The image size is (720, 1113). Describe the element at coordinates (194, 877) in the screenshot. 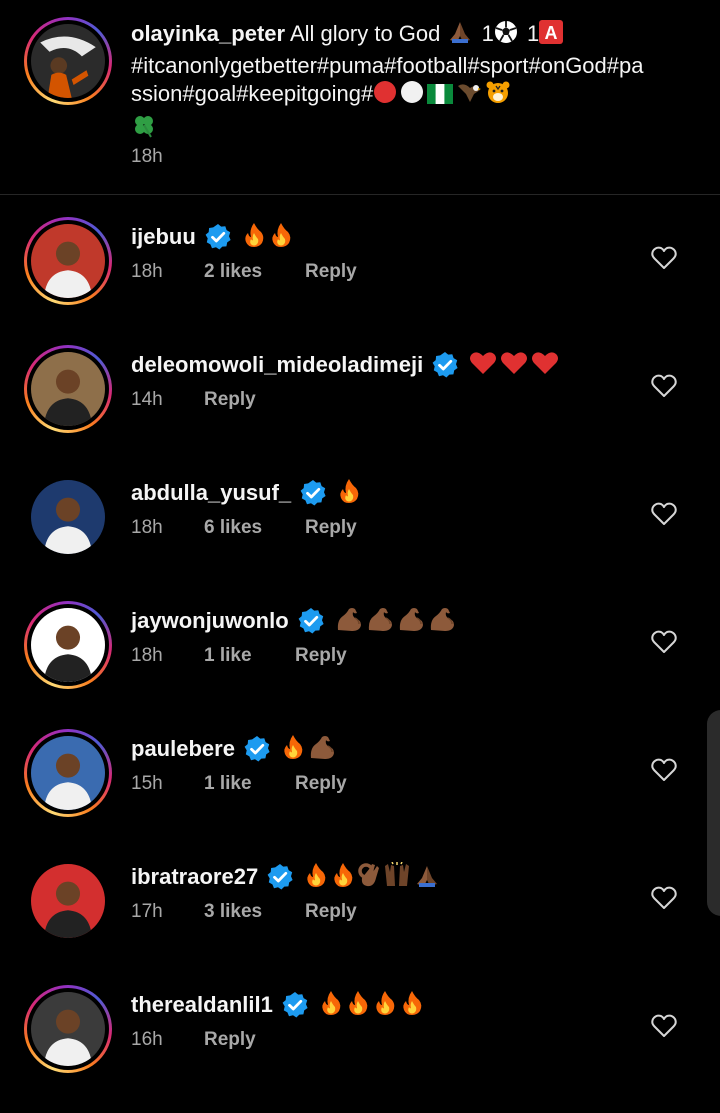

I see `commenter-username: ibratraore27` at that location.